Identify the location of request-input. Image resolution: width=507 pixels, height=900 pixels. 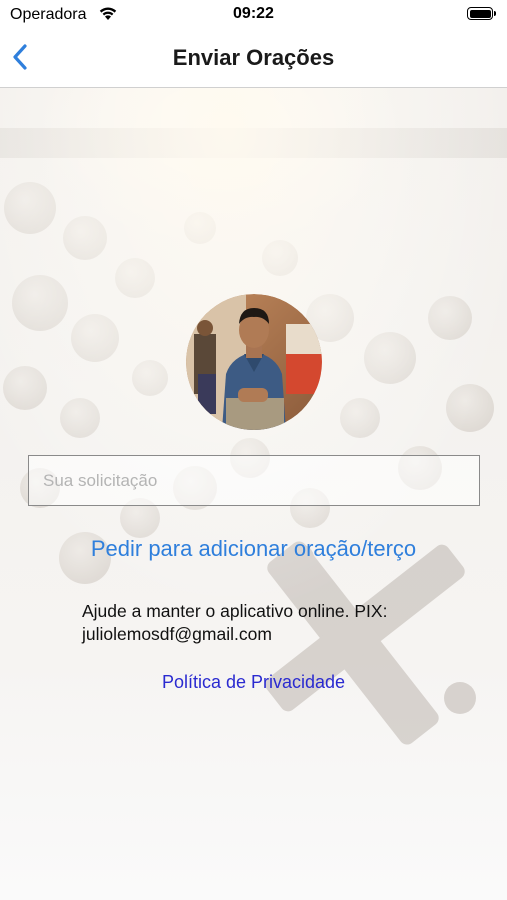
(254, 480).